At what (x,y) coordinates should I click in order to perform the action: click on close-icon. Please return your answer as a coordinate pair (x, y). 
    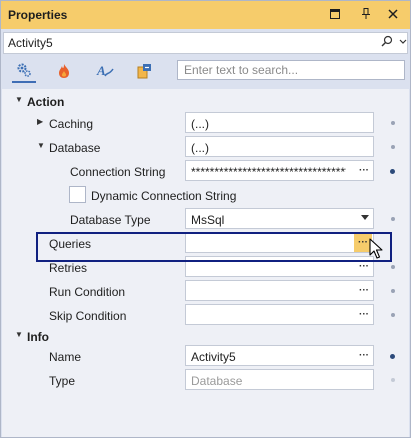
    Looking at the image, I should click on (393, 14).